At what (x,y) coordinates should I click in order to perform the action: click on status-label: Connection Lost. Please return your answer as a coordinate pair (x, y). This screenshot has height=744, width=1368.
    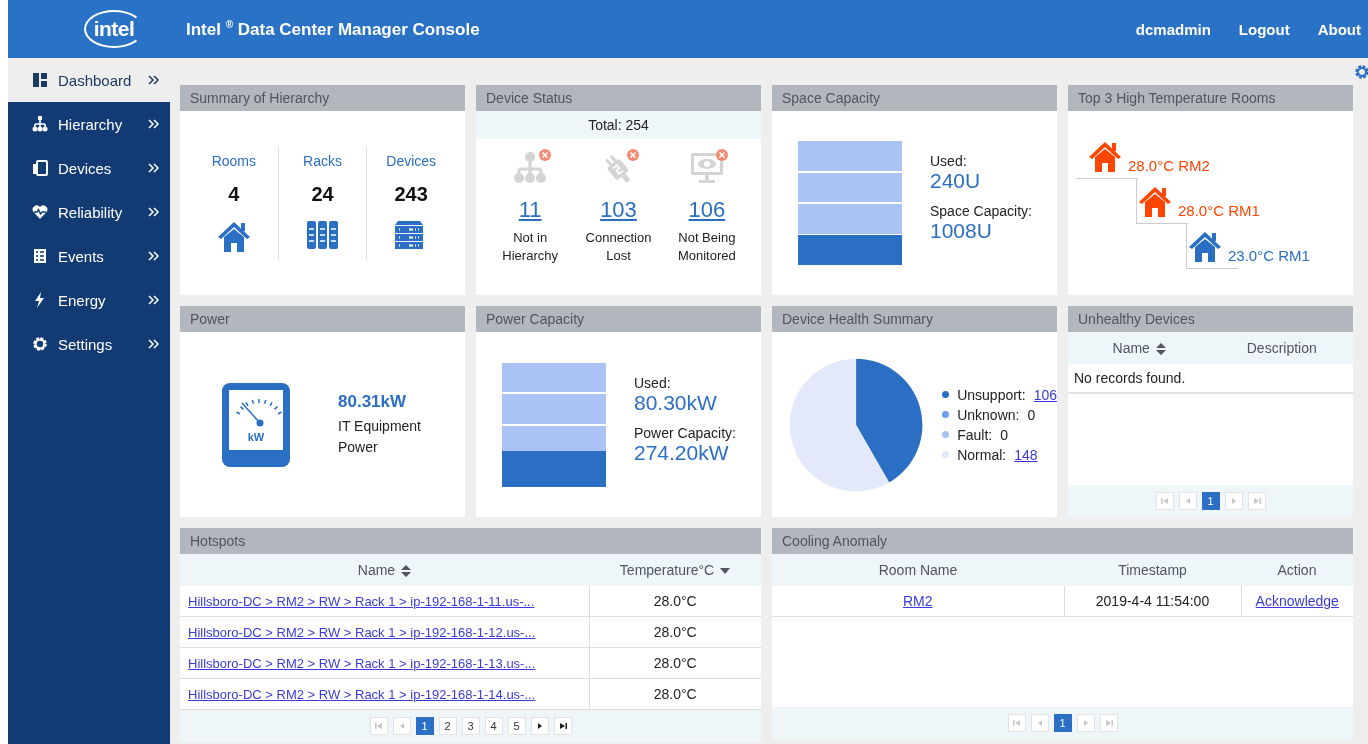
    Looking at the image, I should click on (618, 247).